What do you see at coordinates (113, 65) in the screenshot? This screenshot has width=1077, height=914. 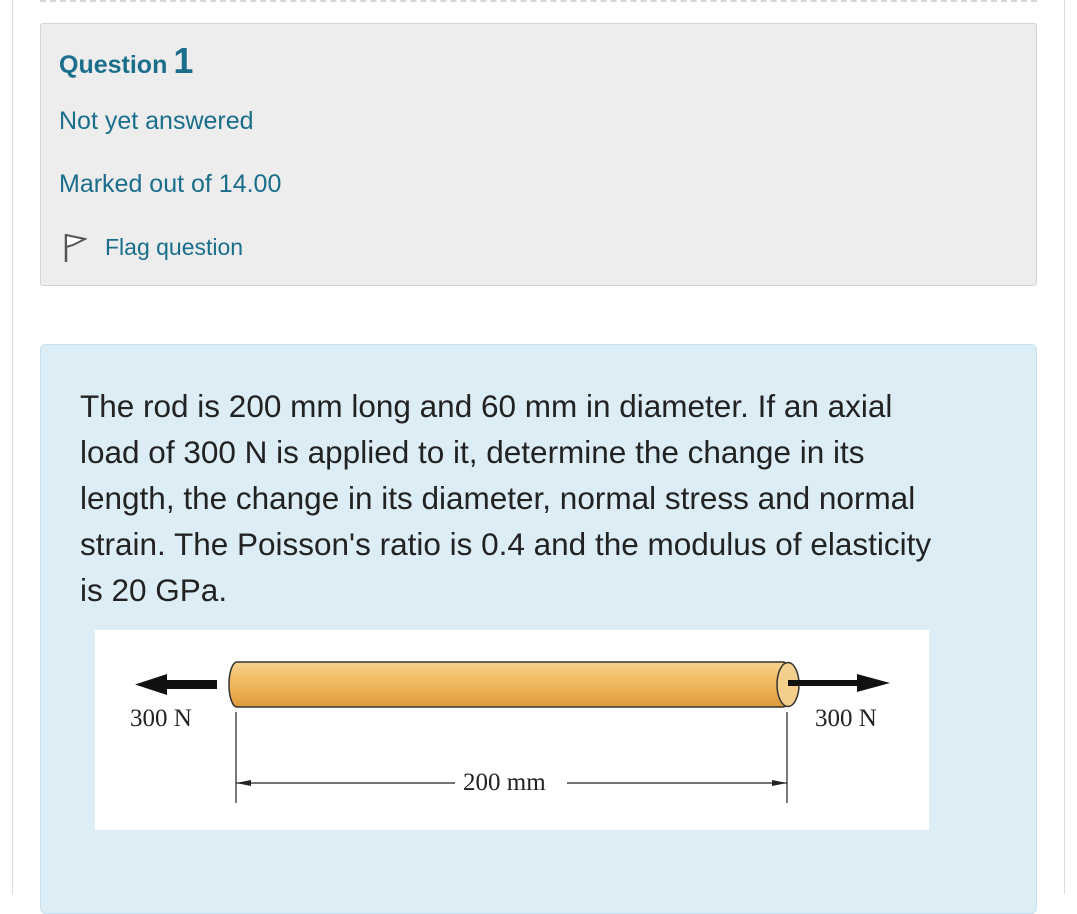 I see `question-prefix: Question` at bounding box center [113, 65].